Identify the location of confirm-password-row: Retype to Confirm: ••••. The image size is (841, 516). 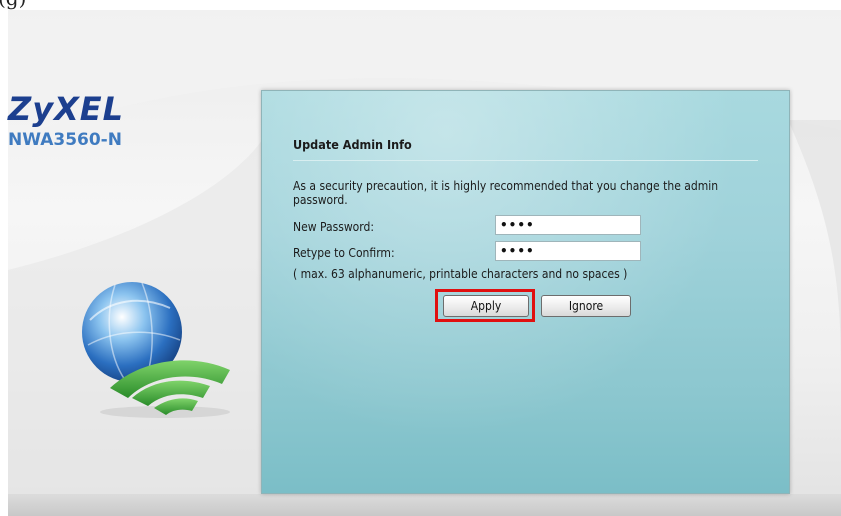
(525, 254).